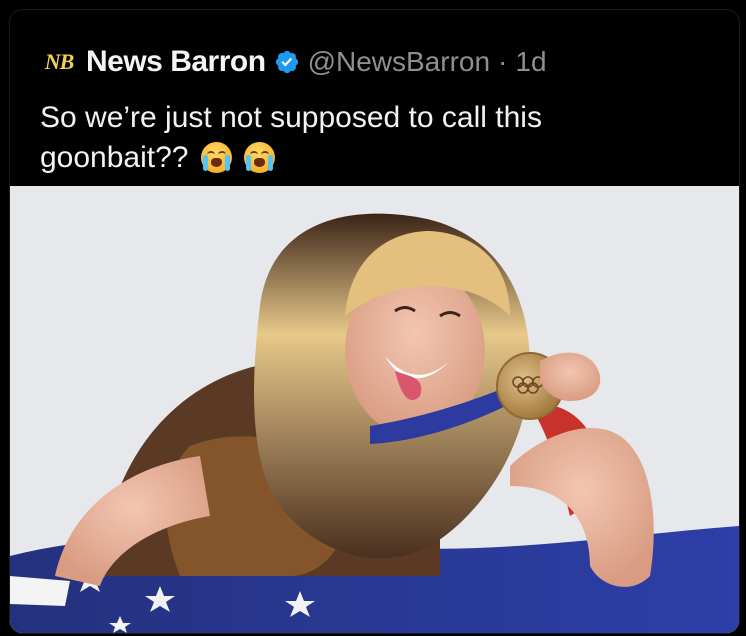 This screenshot has width=746, height=636. Describe the element at coordinates (291, 117) in the screenshot. I see `tweet-text-line1: So we’re just not supposed to call this` at that location.